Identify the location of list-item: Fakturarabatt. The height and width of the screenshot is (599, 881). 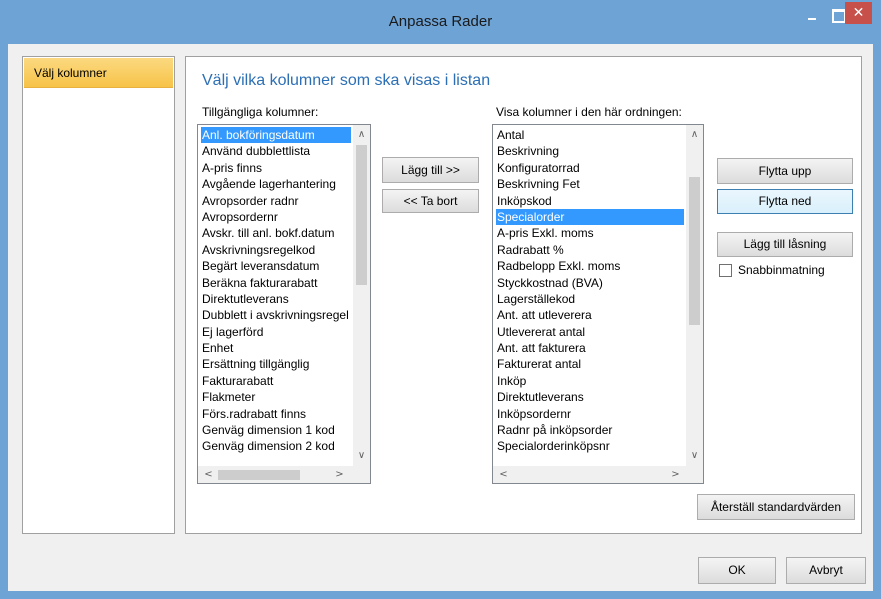
(276, 381).